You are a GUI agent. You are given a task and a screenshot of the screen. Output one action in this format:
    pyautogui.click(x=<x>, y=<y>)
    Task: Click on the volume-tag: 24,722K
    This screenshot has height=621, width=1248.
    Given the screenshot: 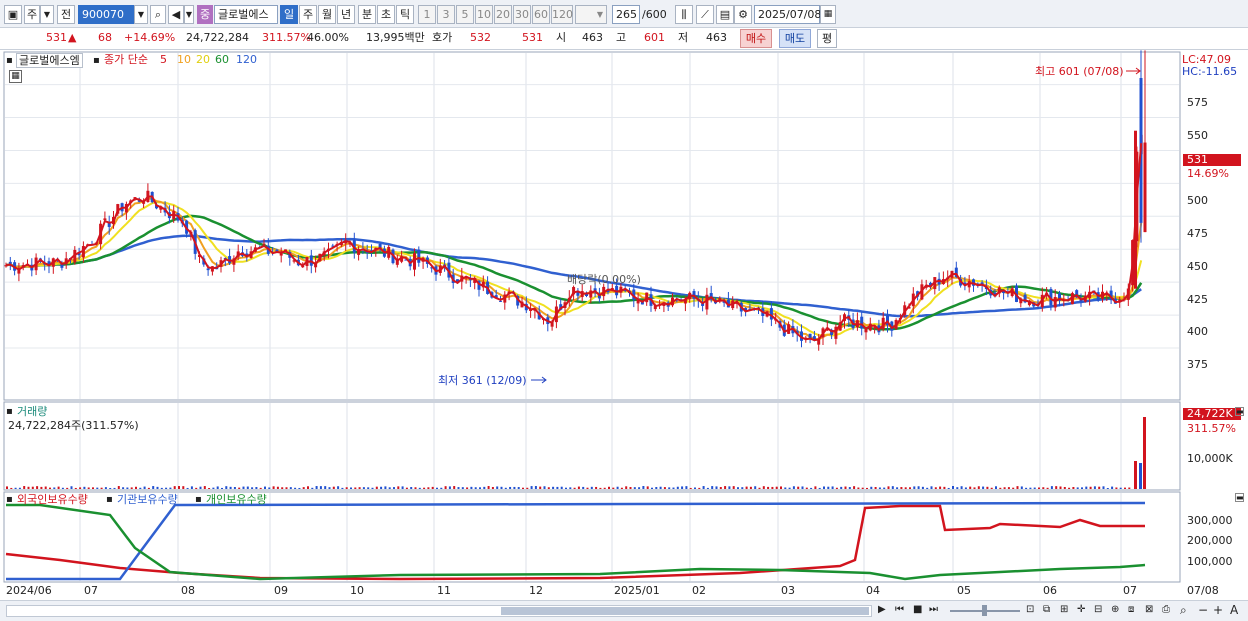 What is the action you would take?
    pyautogui.click(x=1210, y=413)
    